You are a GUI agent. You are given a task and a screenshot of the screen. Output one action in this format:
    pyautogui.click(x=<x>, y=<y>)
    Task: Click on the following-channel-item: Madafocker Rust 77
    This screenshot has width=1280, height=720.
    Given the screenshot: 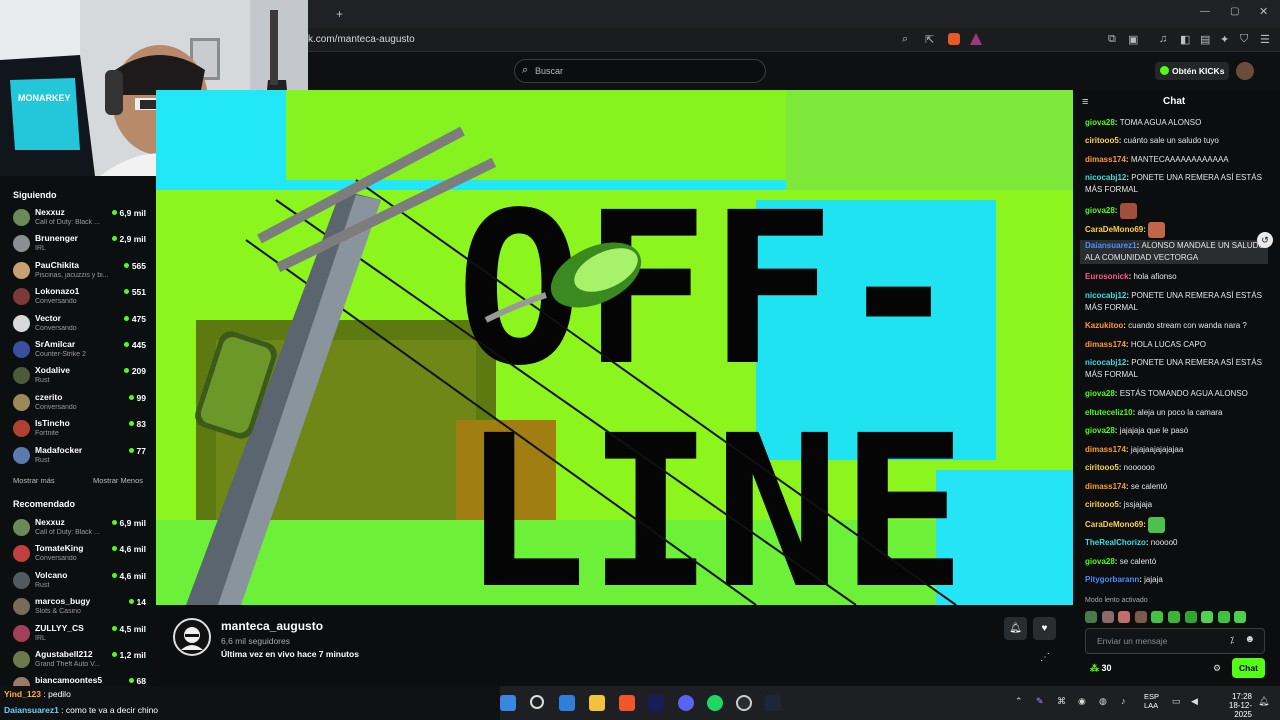 What is the action you would take?
    pyautogui.click(x=78, y=457)
    